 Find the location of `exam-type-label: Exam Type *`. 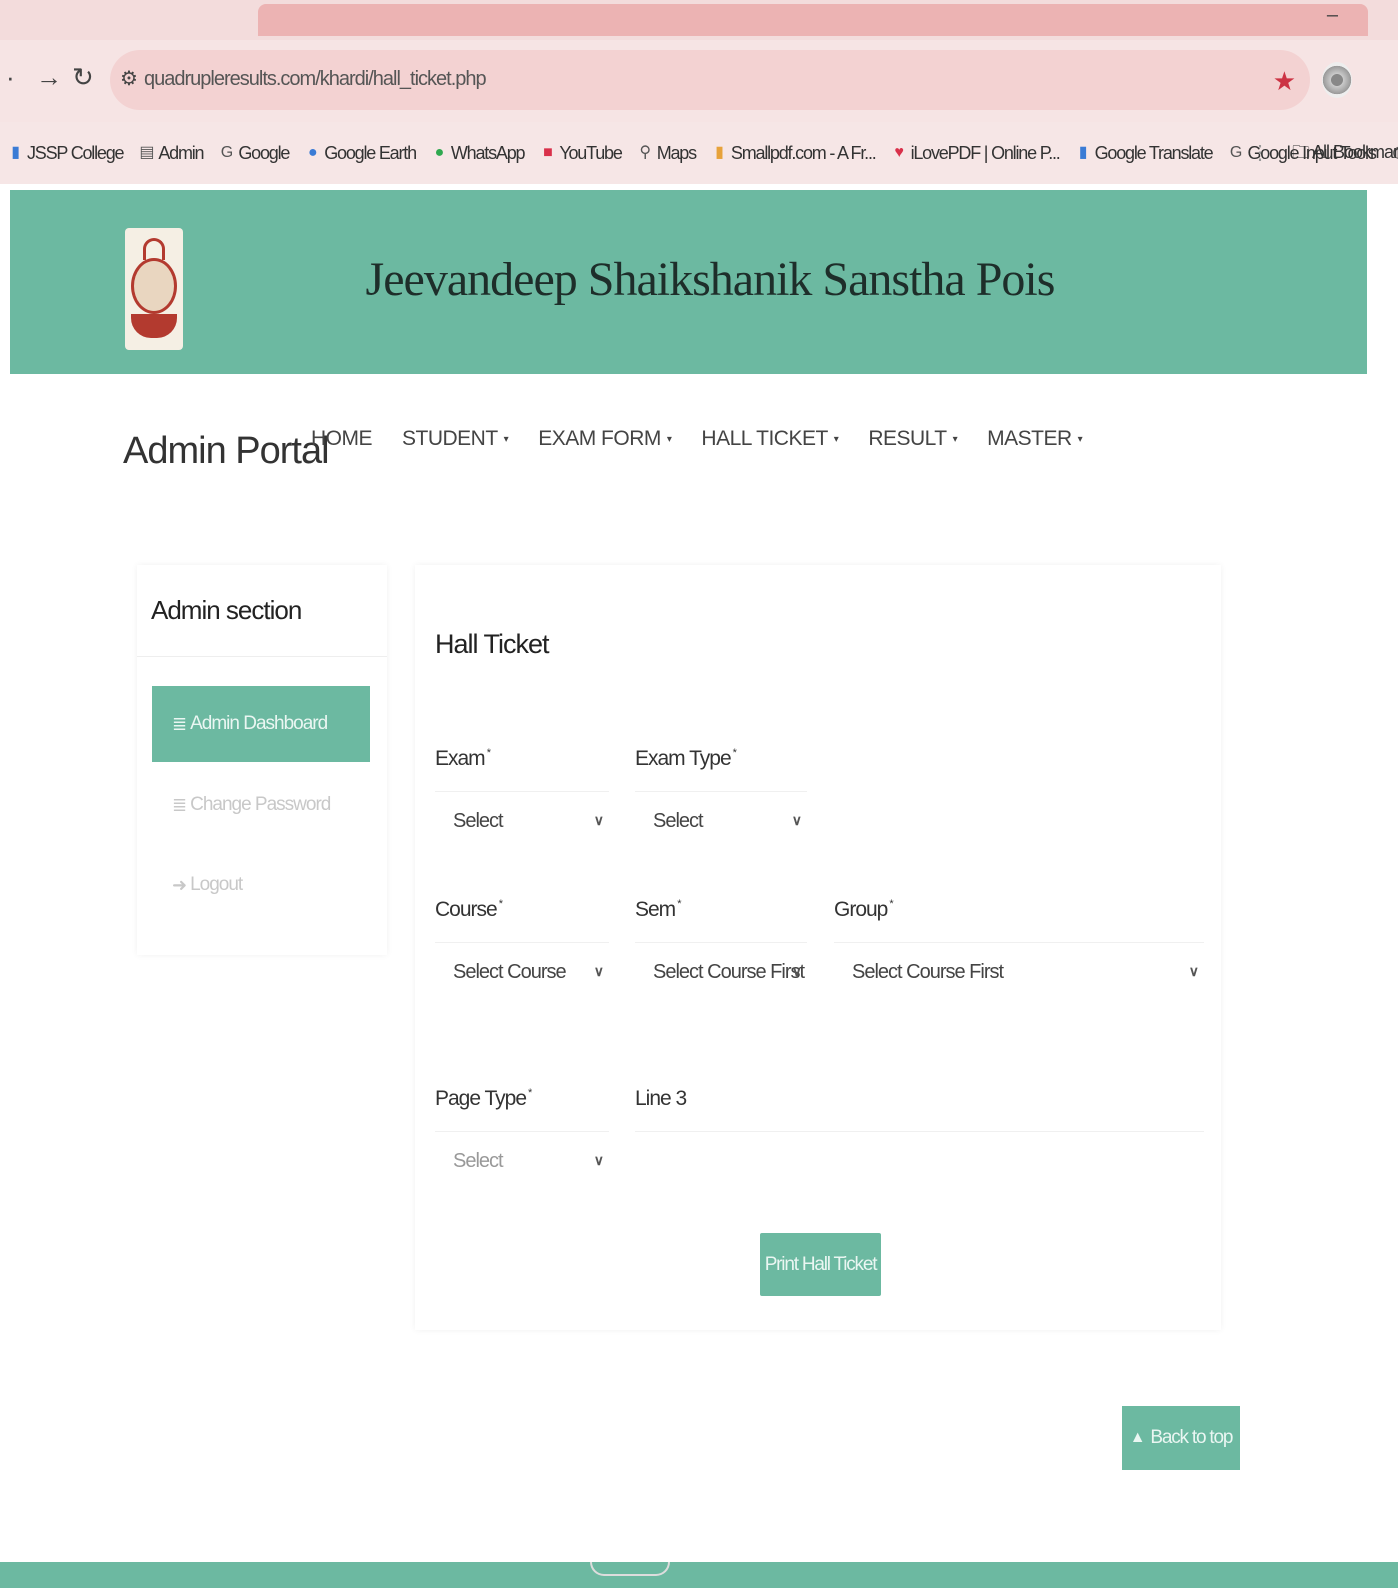

exam-type-label: Exam Type * is located at coordinates (686, 758).